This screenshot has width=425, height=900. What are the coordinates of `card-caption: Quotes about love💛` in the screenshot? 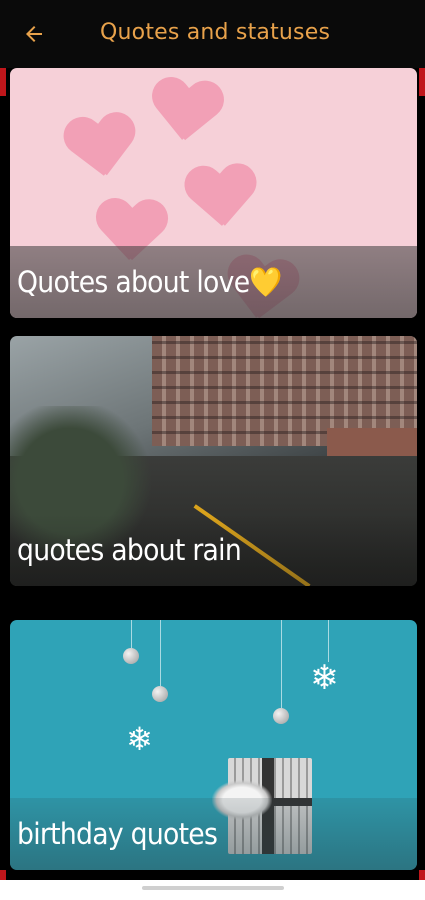 It's located at (213, 282).